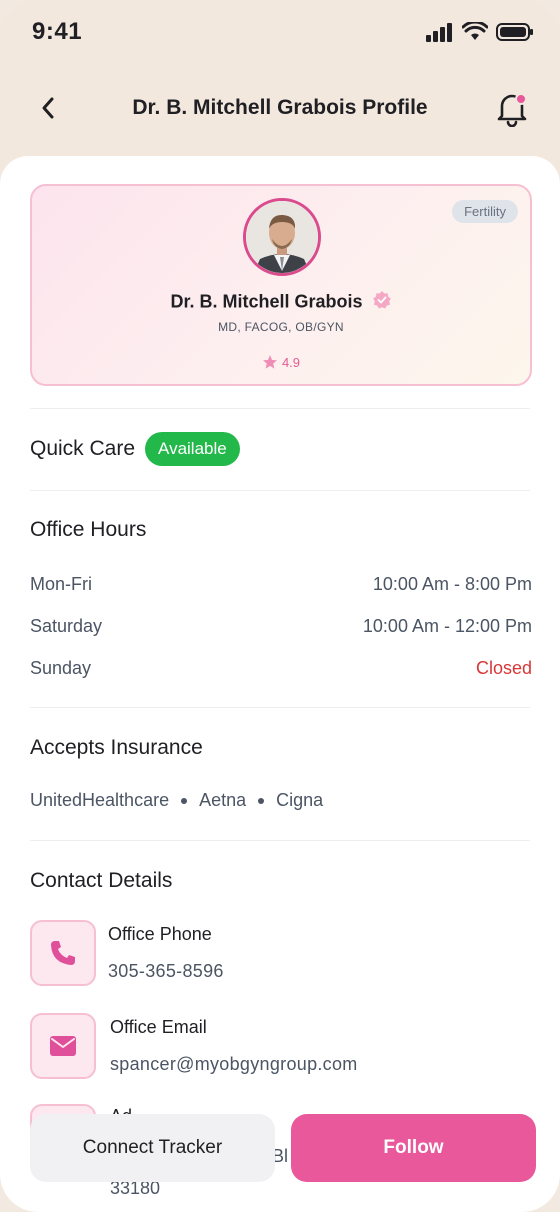 The height and width of the screenshot is (1212, 560). Describe the element at coordinates (281, 668) in the screenshot. I see `hours-row-sunday: Sunday Closed` at that location.